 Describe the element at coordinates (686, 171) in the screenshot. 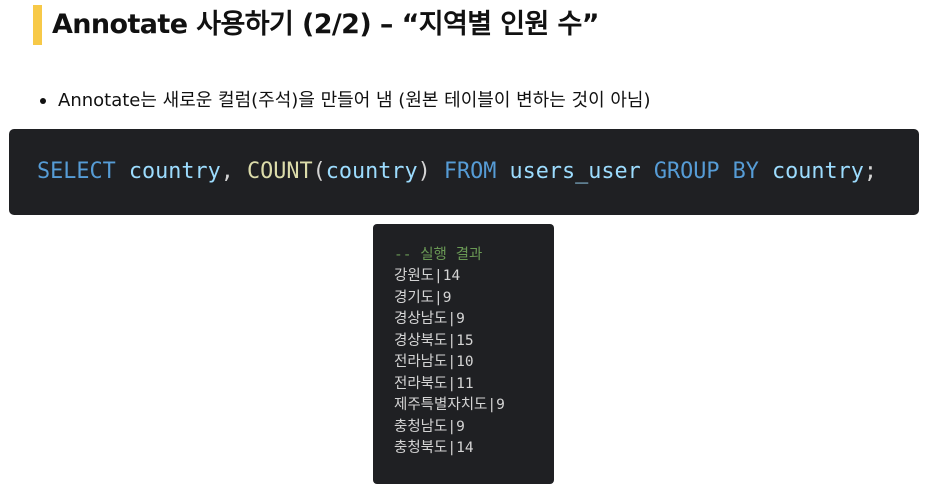

I see `code-token: GROUP` at that location.